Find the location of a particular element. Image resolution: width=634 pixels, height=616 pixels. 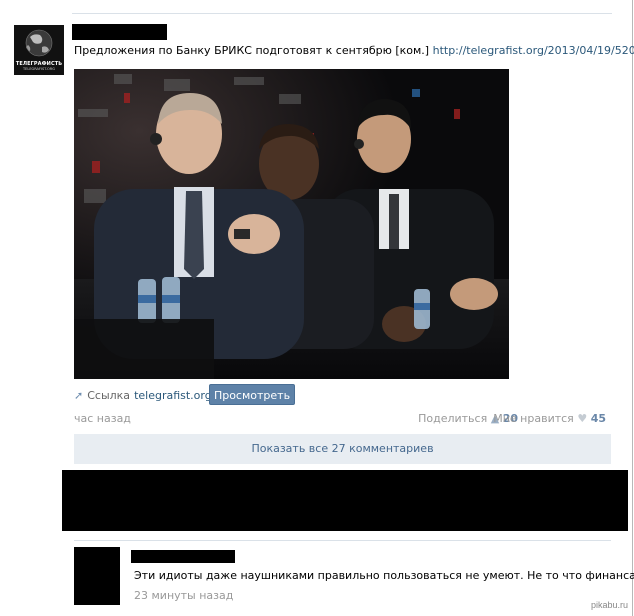

view-button: Просмотреть is located at coordinates (252, 394).